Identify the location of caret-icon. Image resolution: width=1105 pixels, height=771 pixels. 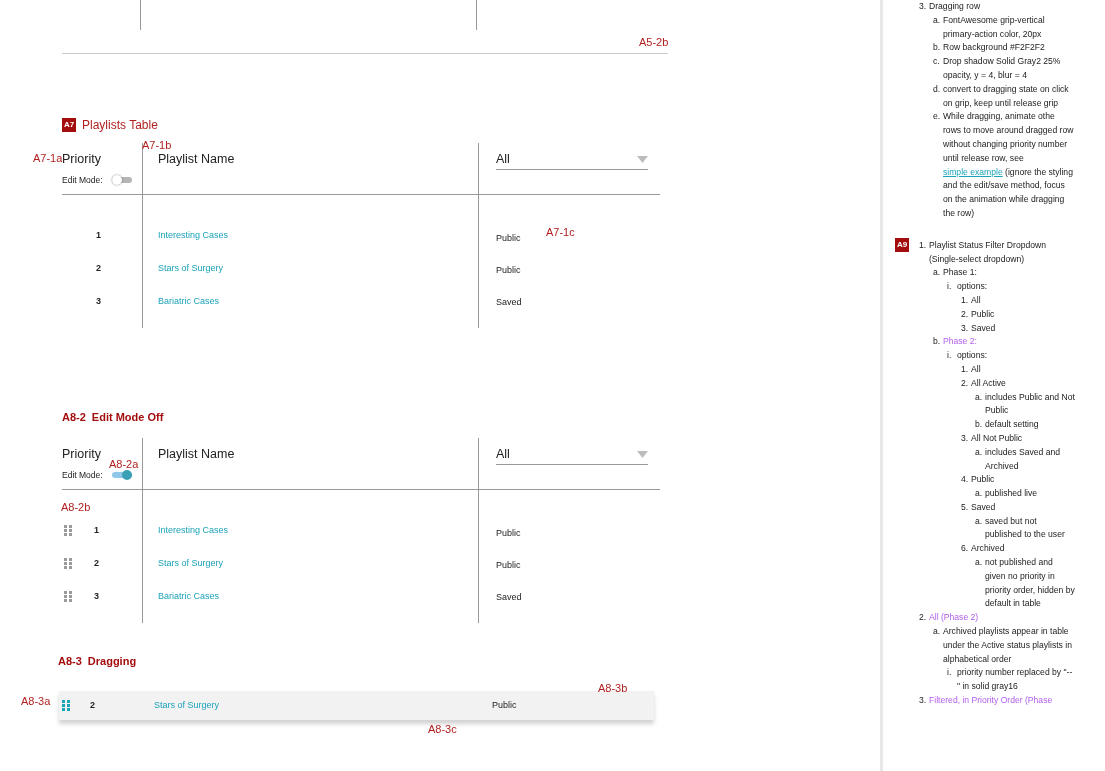
(642, 159).